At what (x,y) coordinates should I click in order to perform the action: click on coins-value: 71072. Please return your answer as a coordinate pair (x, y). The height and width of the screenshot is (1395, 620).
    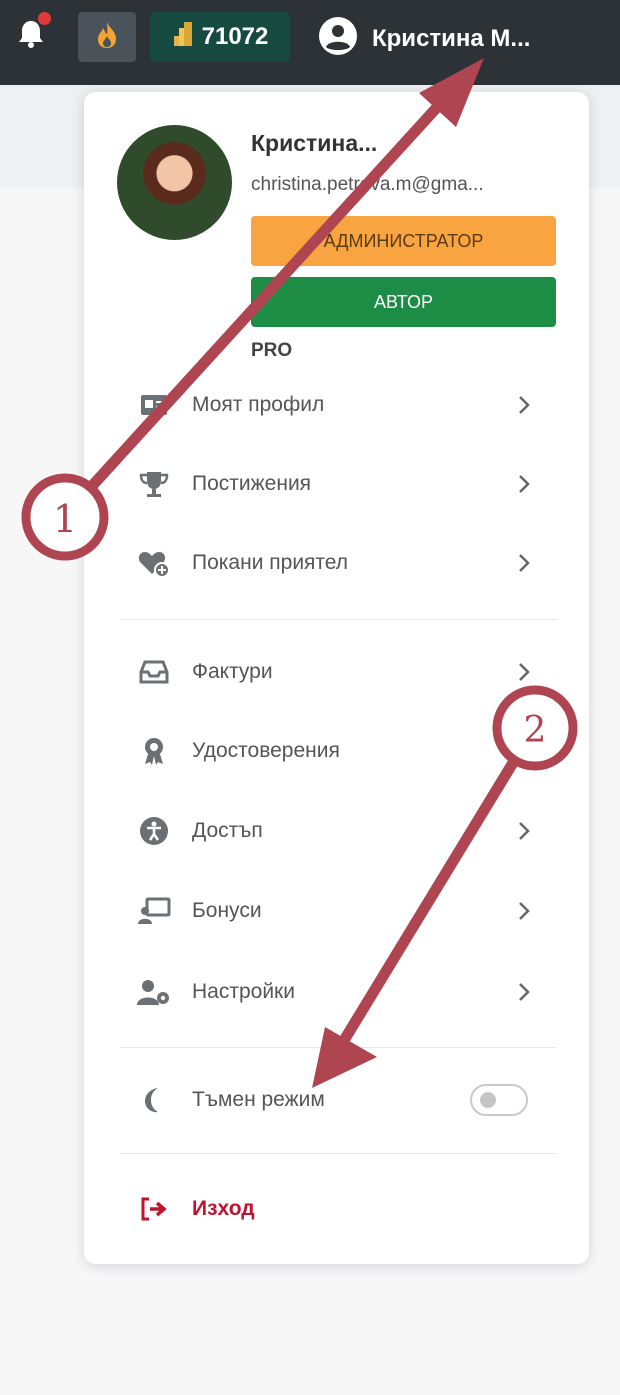
    Looking at the image, I should click on (235, 36).